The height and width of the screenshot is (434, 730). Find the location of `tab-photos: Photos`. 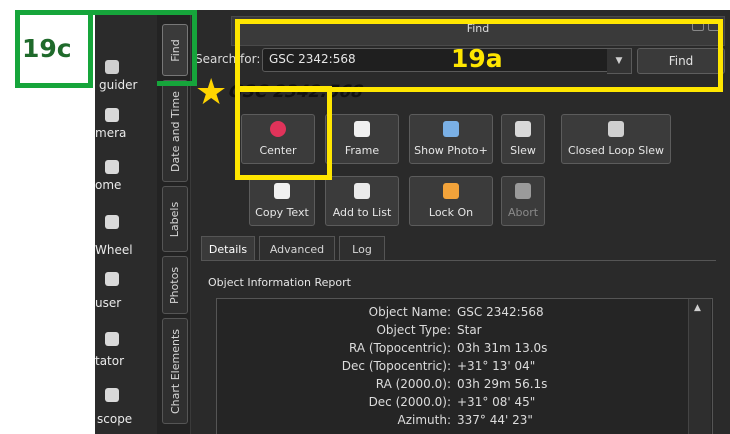

tab-photos: Photos is located at coordinates (175, 285).